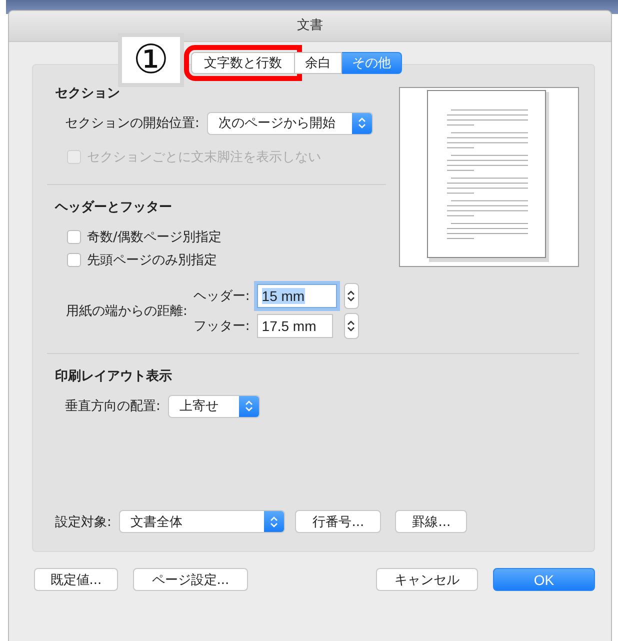 The height and width of the screenshot is (641, 618). I want to click on popup-button: 文書全体, so click(202, 521).